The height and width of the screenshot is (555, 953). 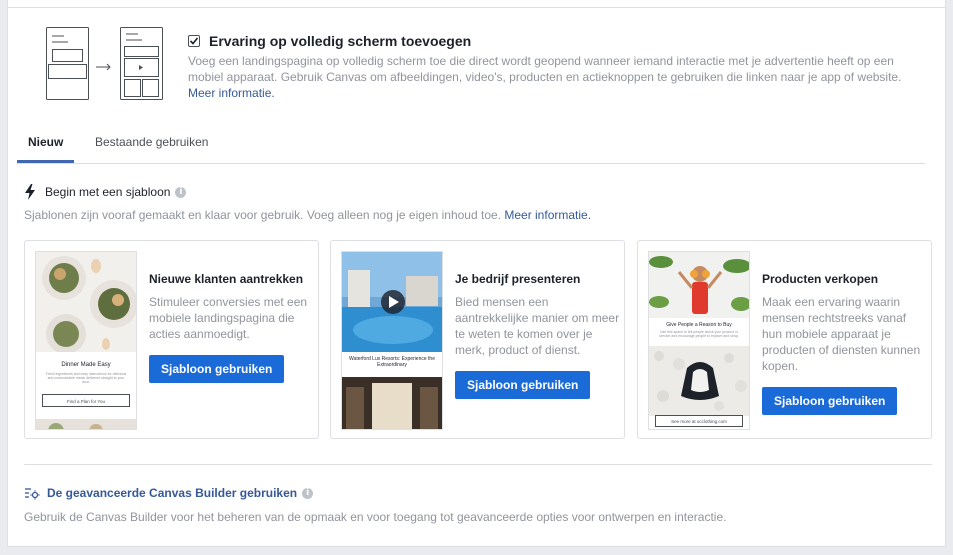 I want to click on fullscreen-checkbox-row: Ervaring op volledig scherm toevoegen, so click(x=329, y=41).